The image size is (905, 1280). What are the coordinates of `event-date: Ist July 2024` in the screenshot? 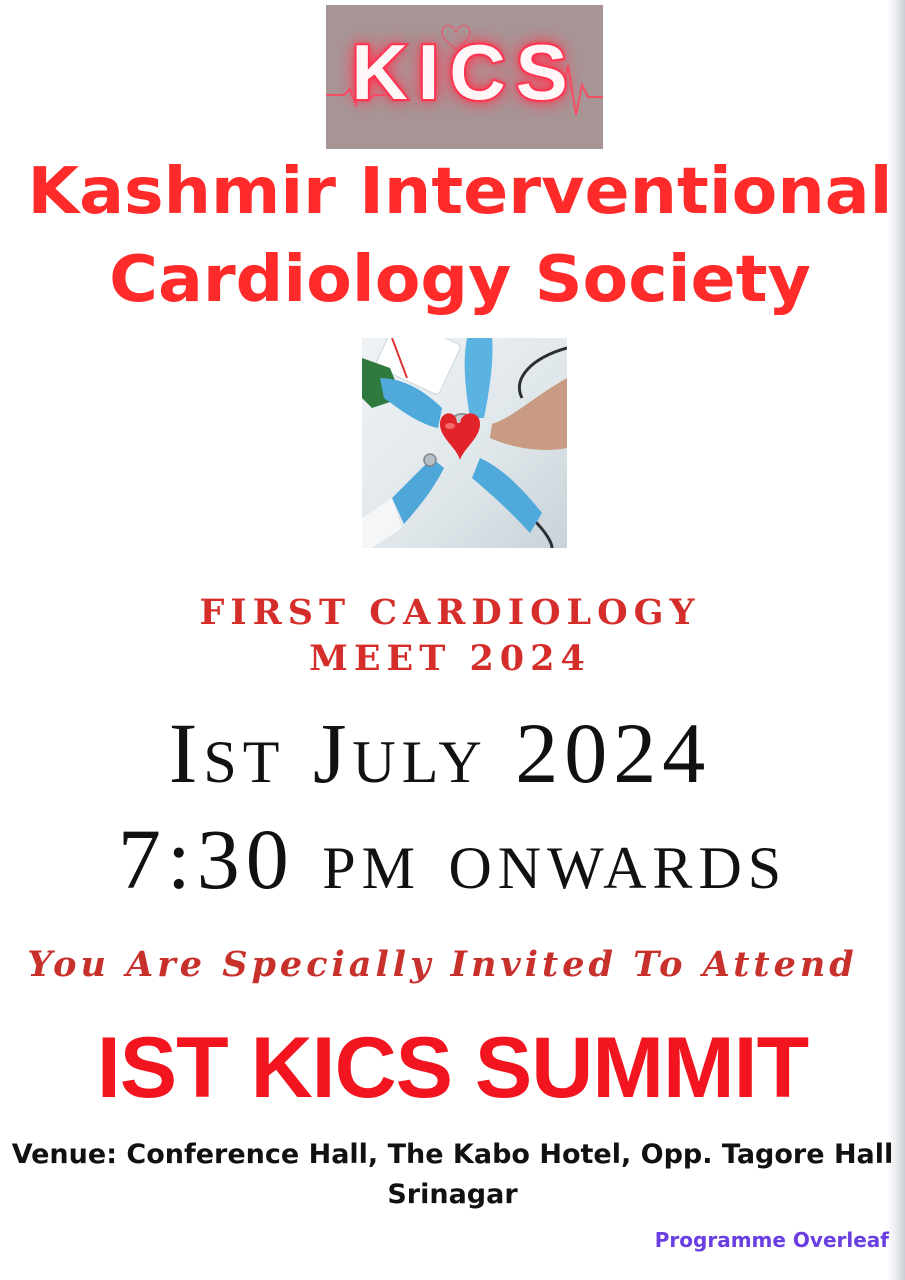 It's located at (440, 753).